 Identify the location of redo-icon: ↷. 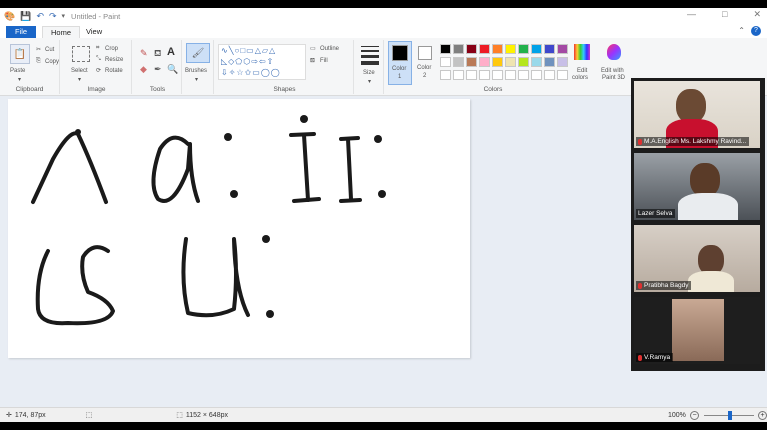
(53, 16).